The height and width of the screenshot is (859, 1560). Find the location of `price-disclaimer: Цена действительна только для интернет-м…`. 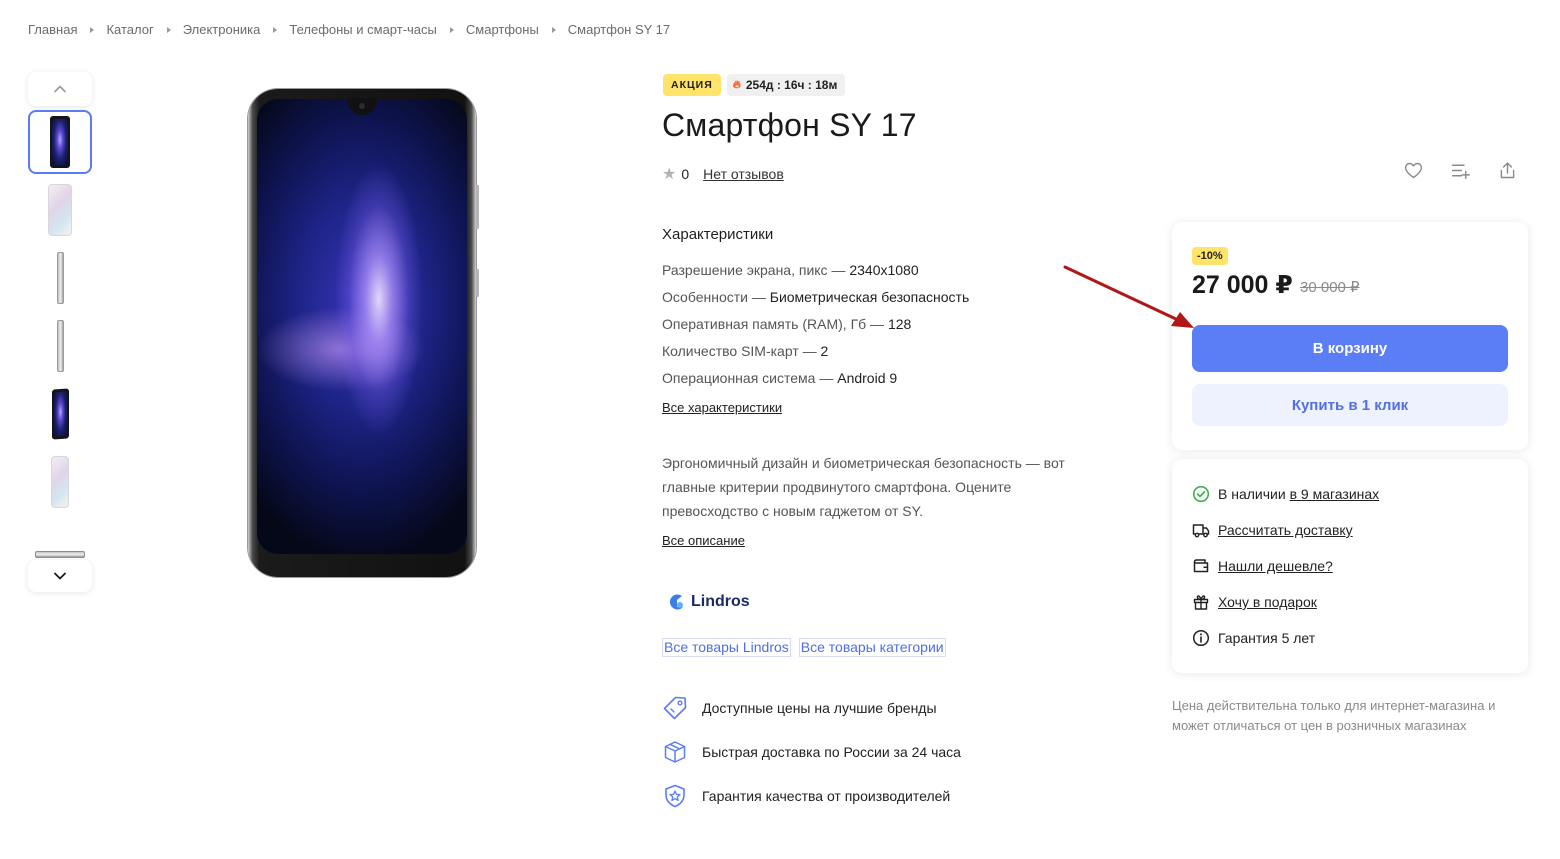

price-disclaimer: Цена действительна только для интернет-м… is located at coordinates (1334, 715).